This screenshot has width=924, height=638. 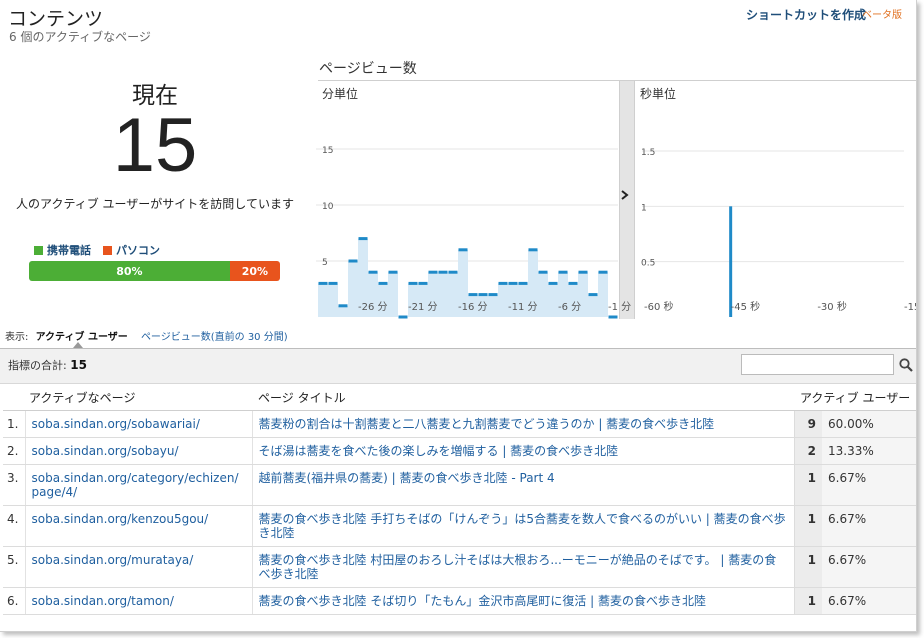 I want to click on row-title-link: 蕎麦の食べ歩き北陸 そば切り「たもん」金沢市高尾町に復活 | 蕎麦の食べ歩き北陸, so click(x=523, y=601).